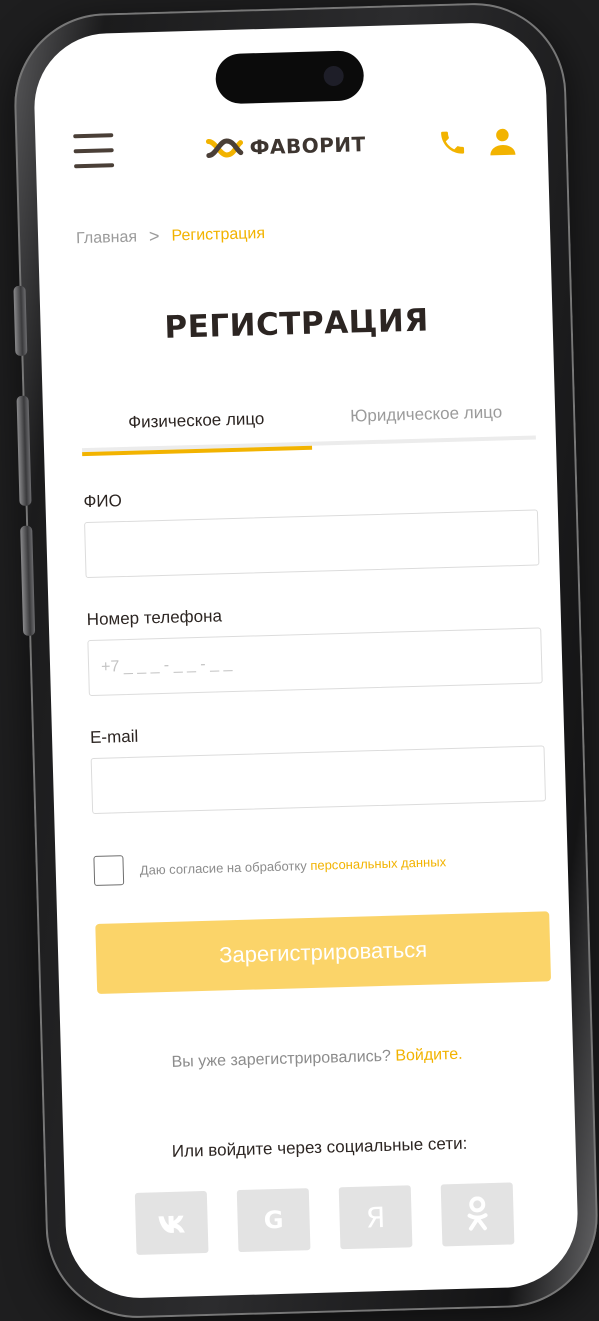 The image size is (599, 1321). Describe the element at coordinates (218, 234) in the screenshot. I see `breadcrumb-current: Регистрация` at that location.